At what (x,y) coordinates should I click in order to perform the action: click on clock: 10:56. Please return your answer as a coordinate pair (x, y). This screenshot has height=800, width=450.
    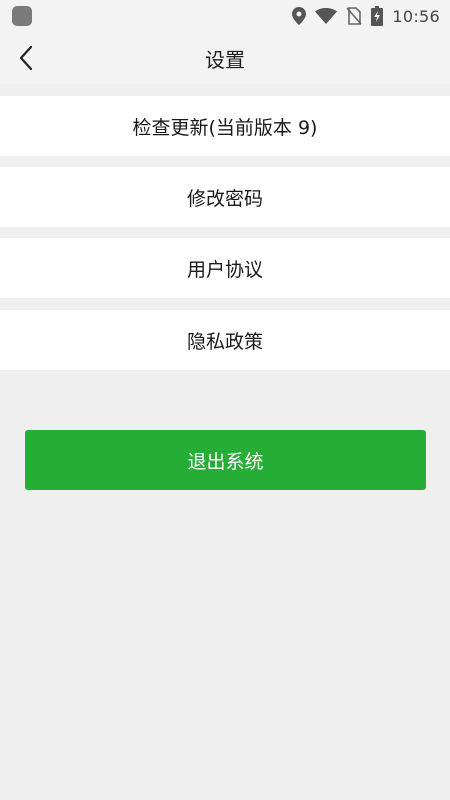
    Looking at the image, I should click on (416, 16).